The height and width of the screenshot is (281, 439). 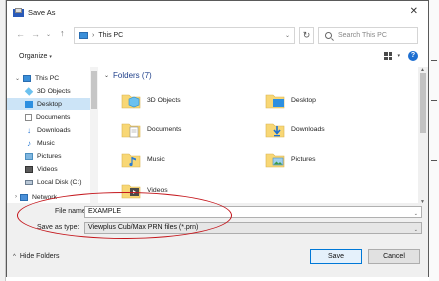 I want to click on save-button: Save, so click(x=336, y=256).